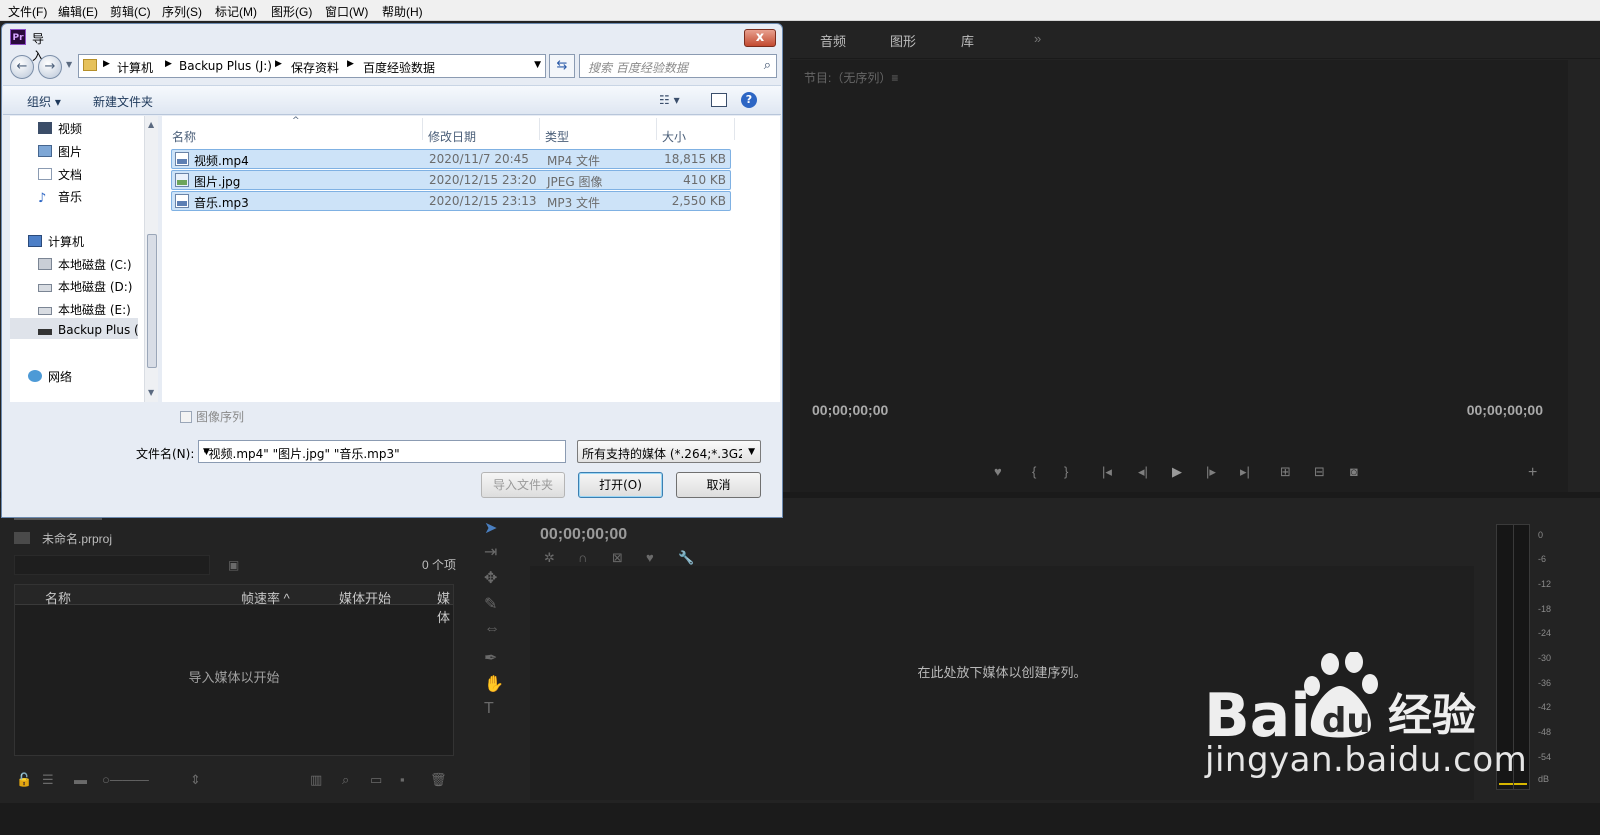 The width and height of the screenshot is (1600, 835). Describe the element at coordinates (678, 66) in the screenshot. I see `search-input: 搜索 百度经验数据 ⌕` at that location.